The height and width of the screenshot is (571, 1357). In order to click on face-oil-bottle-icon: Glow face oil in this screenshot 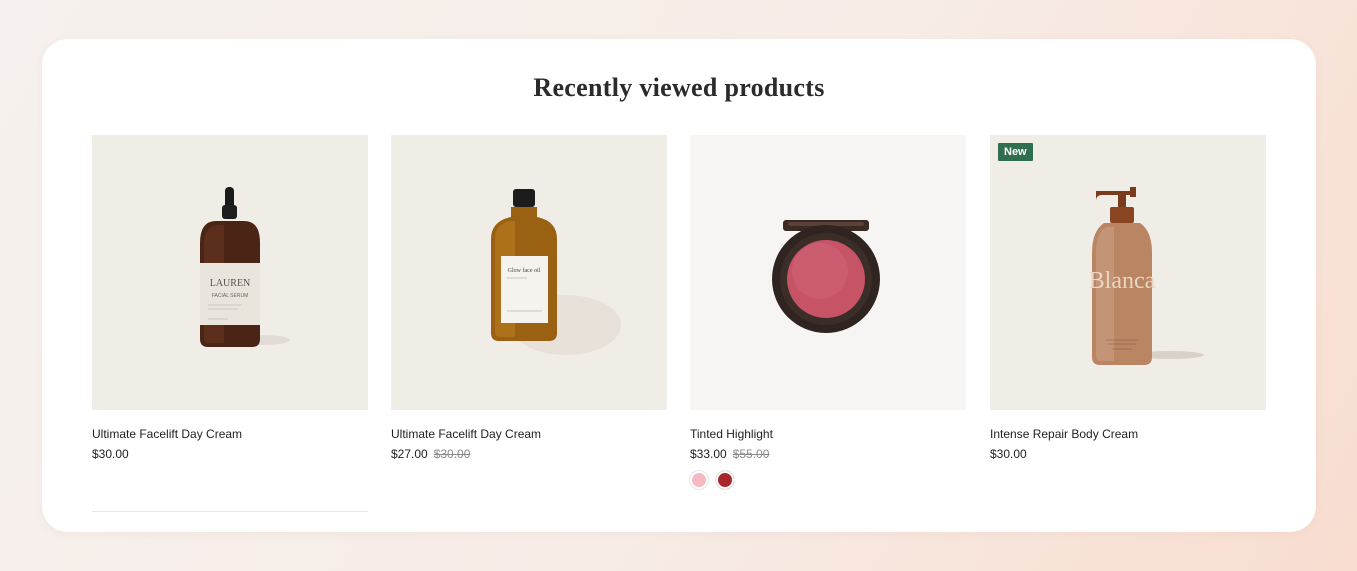, I will do `click(529, 272)`.